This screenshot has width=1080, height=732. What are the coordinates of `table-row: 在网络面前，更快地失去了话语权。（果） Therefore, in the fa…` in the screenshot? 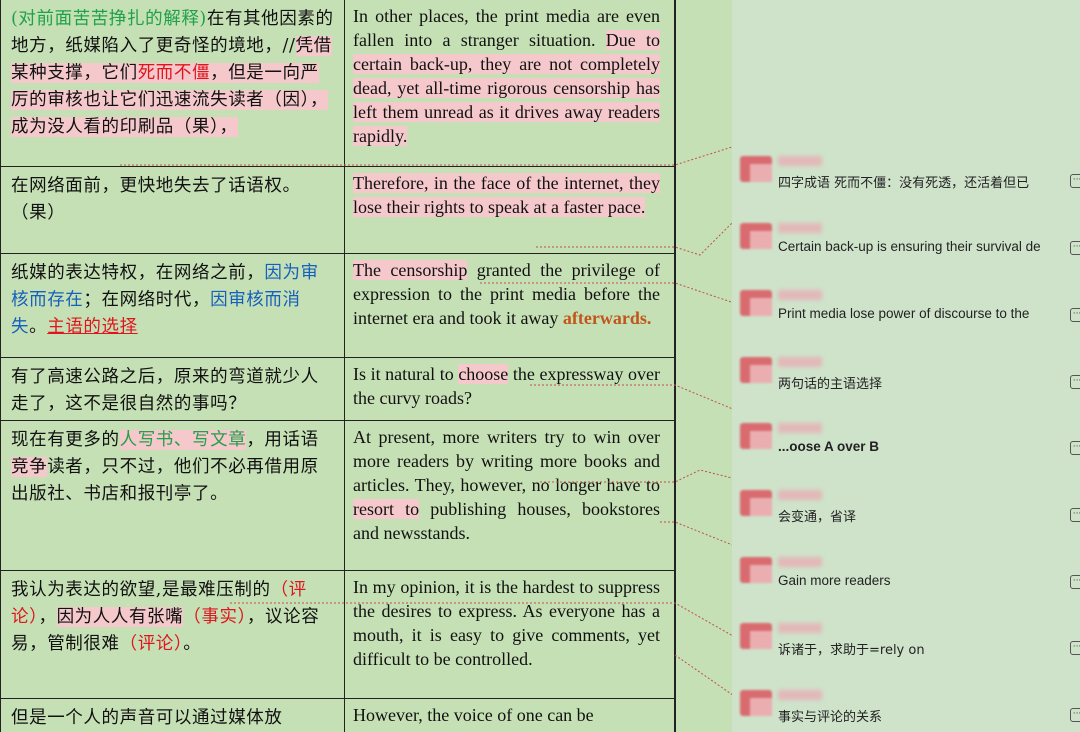 It's located at (337, 210).